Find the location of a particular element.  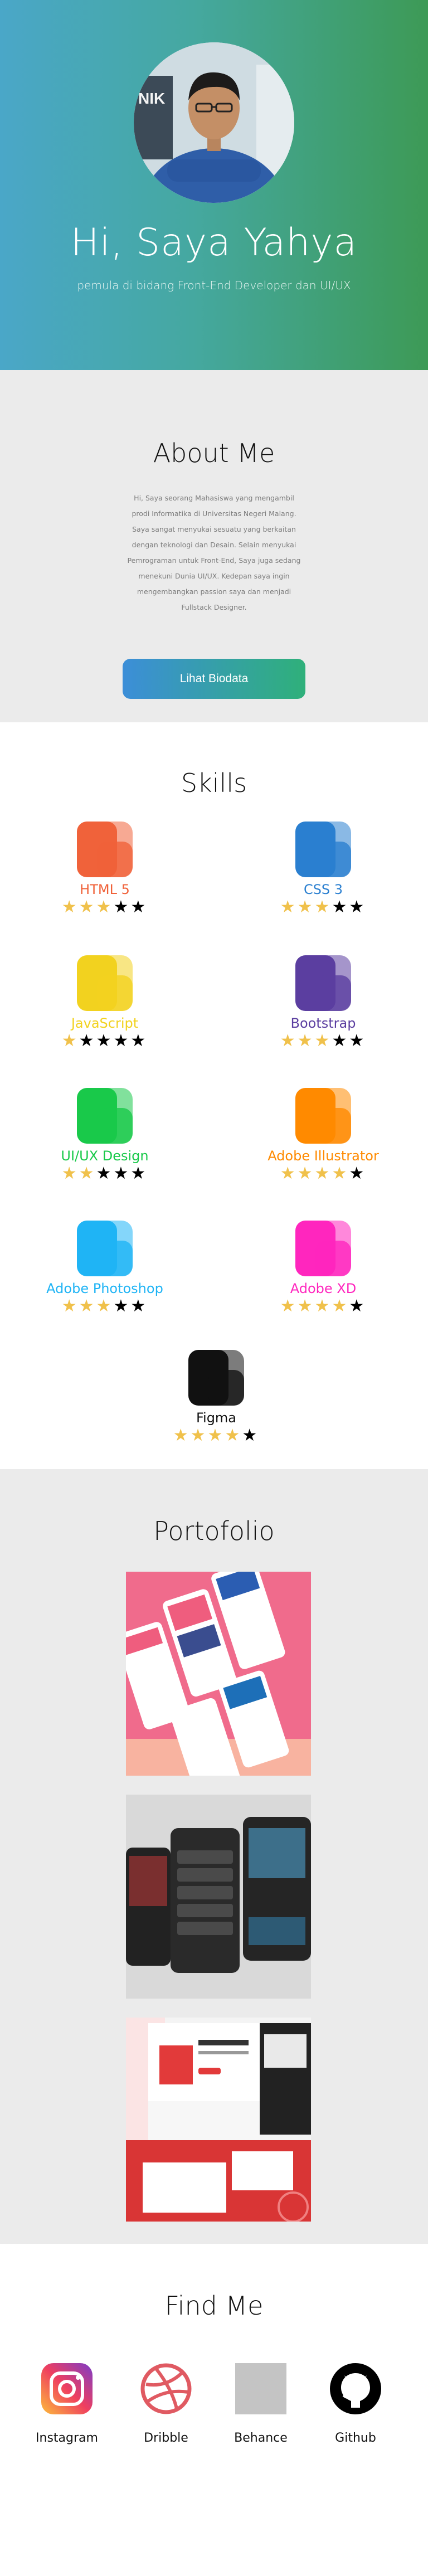

css3-icon is located at coordinates (323, 849).